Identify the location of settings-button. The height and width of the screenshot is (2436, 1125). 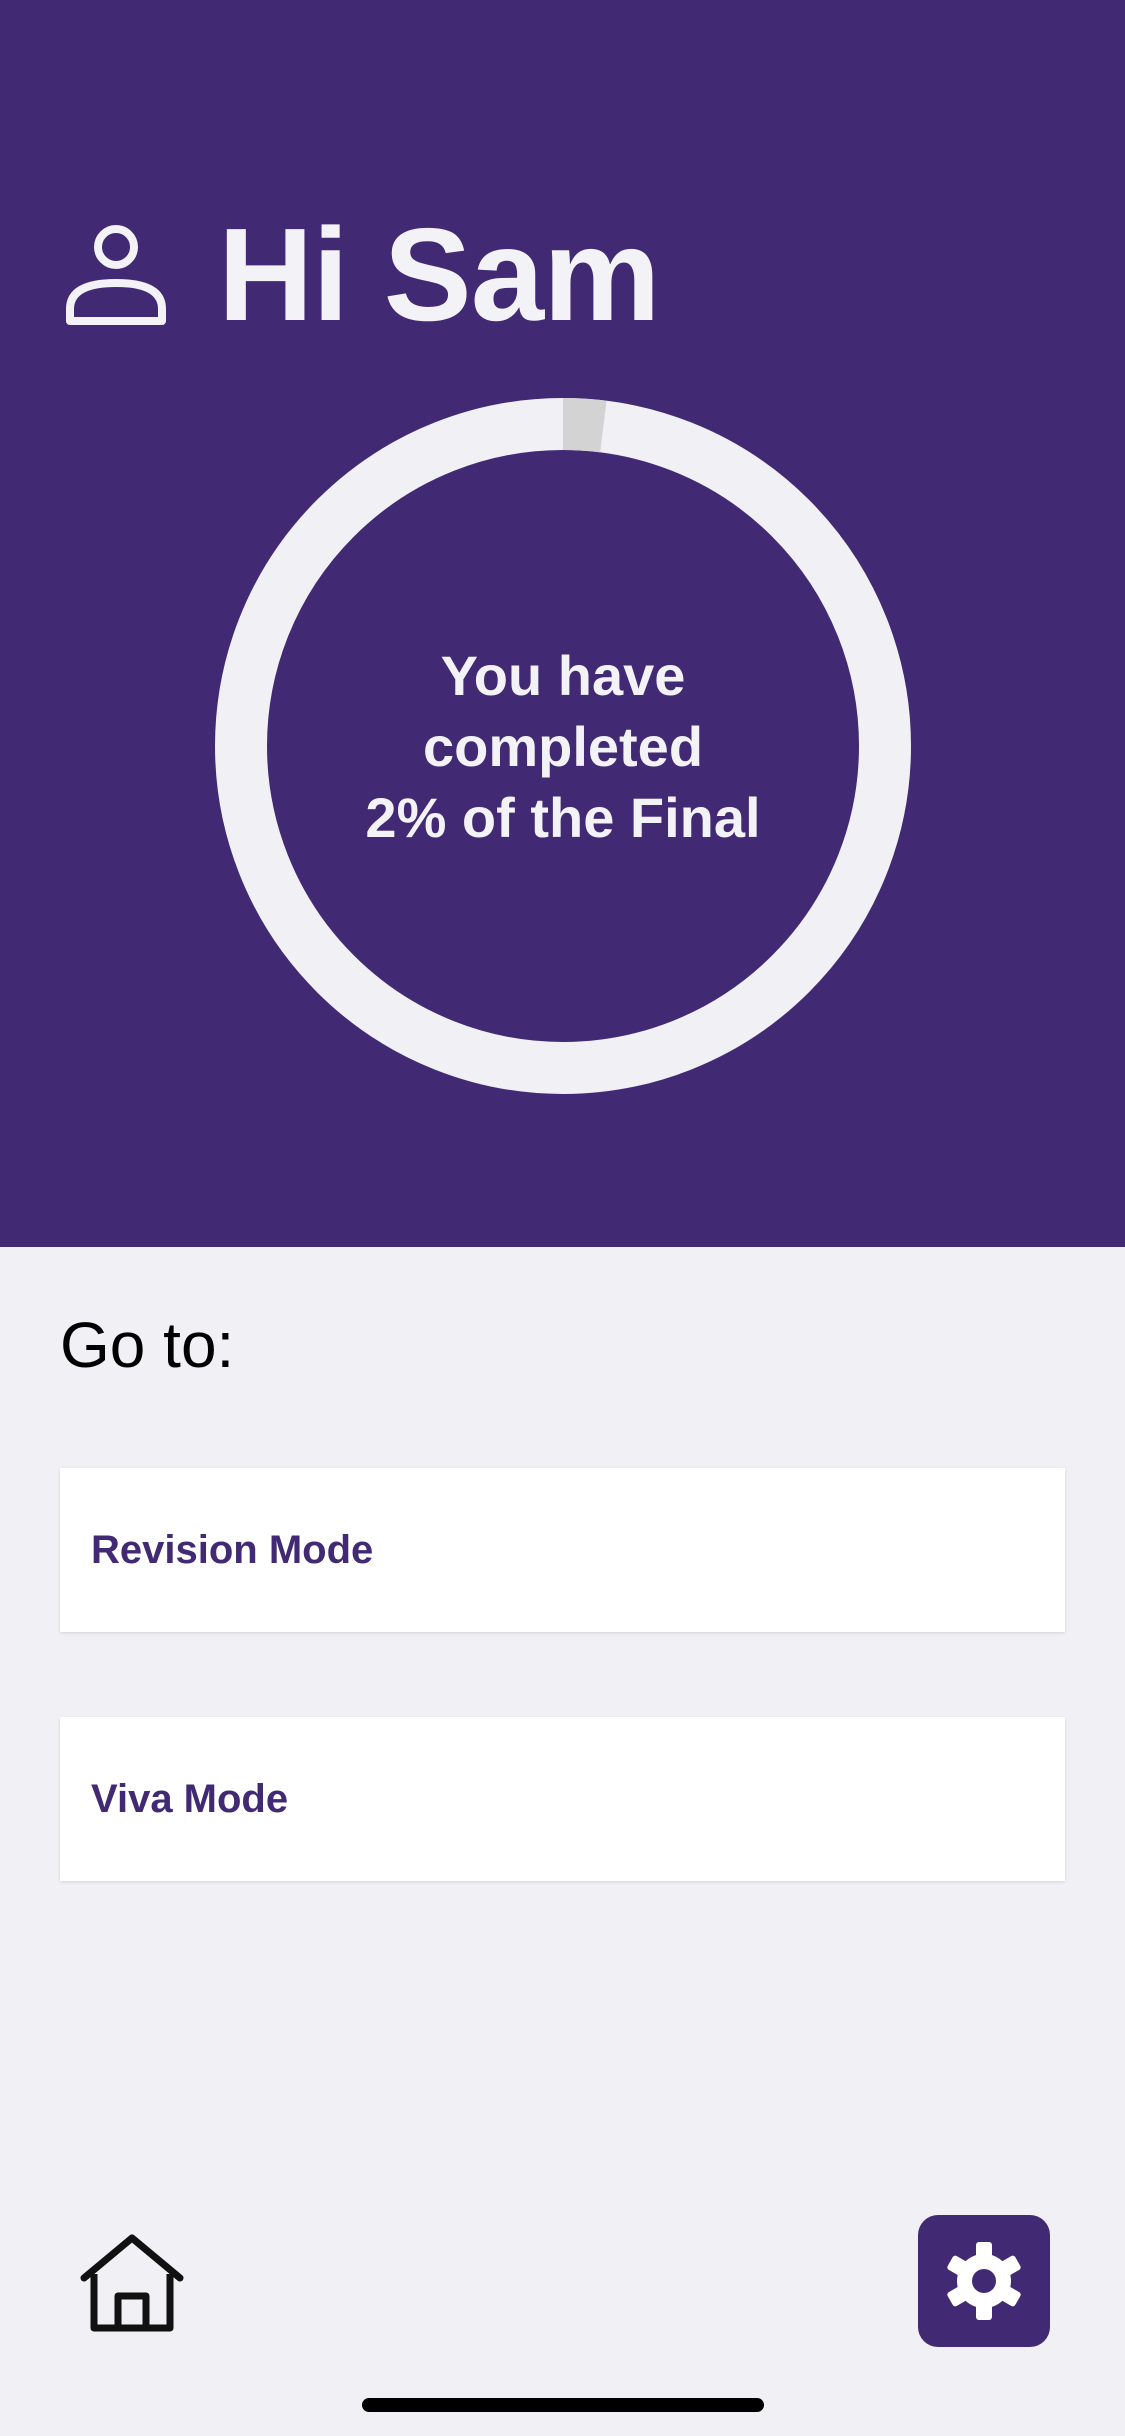
(984, 2281).